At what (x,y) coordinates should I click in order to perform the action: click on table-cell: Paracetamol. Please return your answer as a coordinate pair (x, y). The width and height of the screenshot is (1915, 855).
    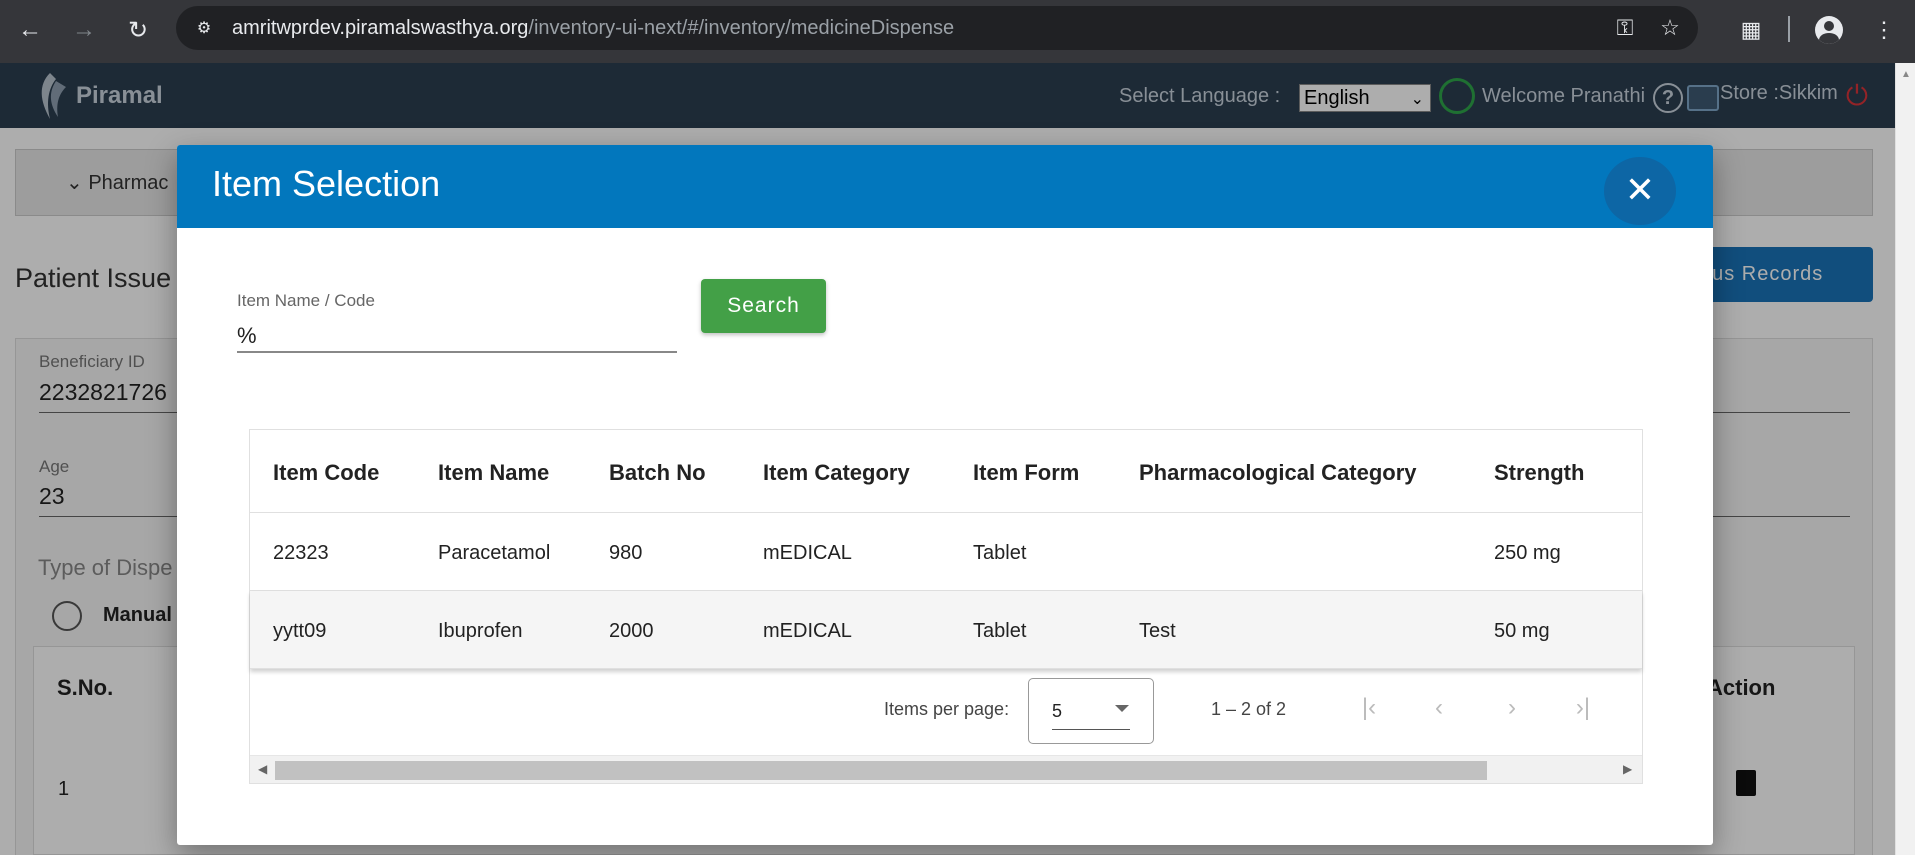
    Looking at the image, I should click on (494, 553).